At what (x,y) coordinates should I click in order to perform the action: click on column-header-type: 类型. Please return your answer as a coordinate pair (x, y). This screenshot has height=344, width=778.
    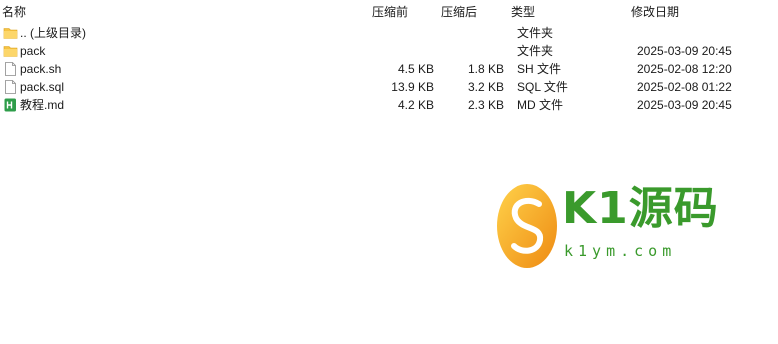
    Looking at the image, I should click on (523, 12).